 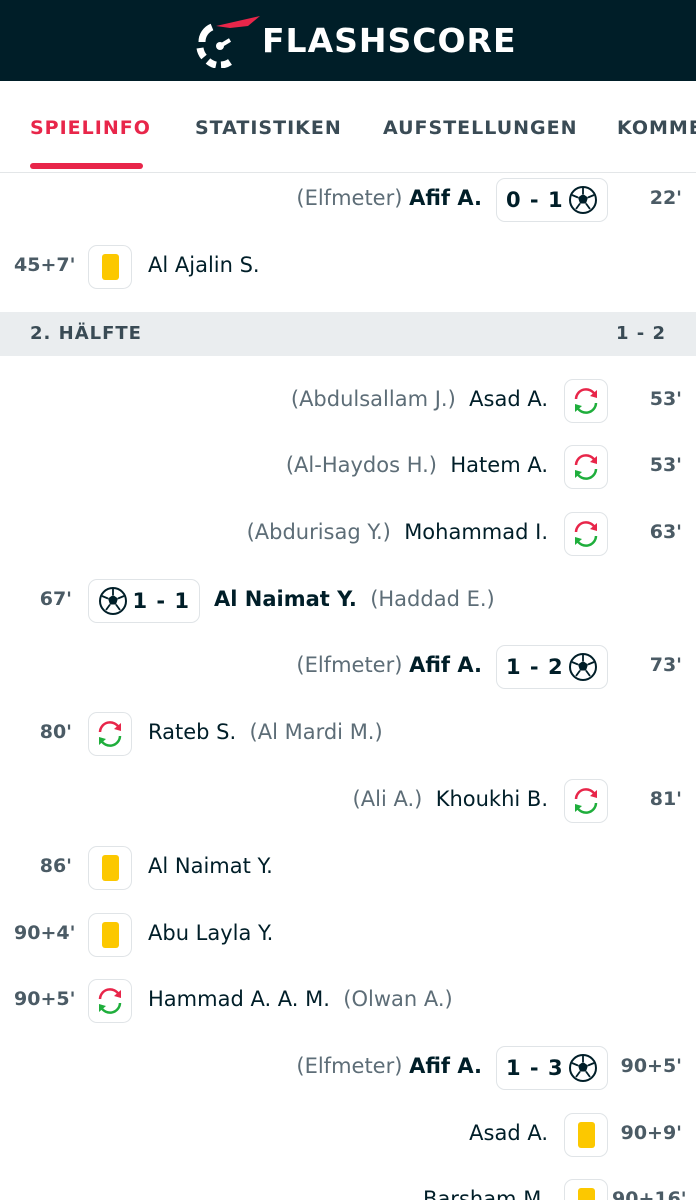 What do you see at coordinates (665, 532) in the screenshot?
I see `event-minute: 63'` at bounding box center [665, 532].